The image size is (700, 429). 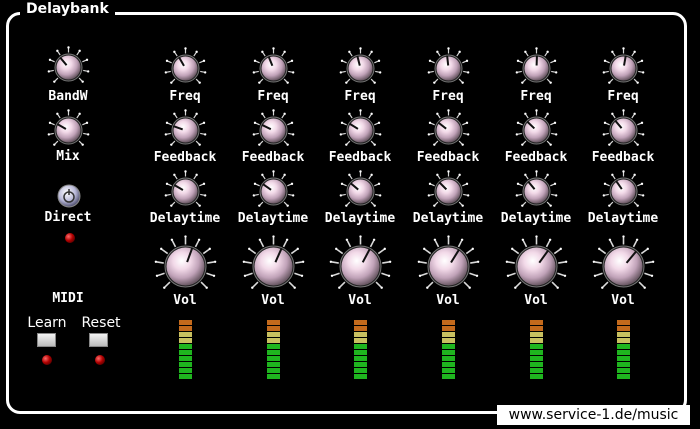 What do you see at coordinates (46, 340) in the screenshot?
I see `learn-button` at bounding box center [46, 340].